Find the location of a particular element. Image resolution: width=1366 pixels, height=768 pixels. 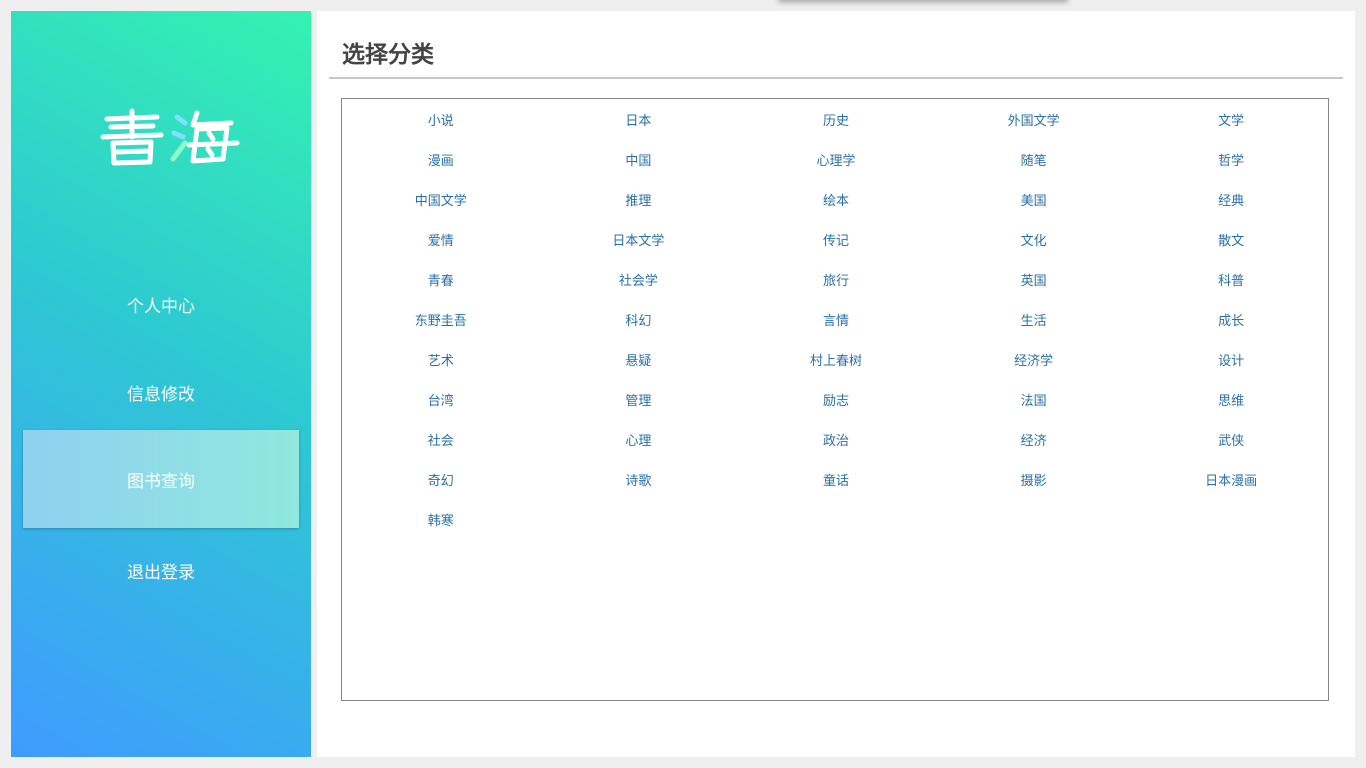

category-link: 散文 is located at coordinates (1231, 239).